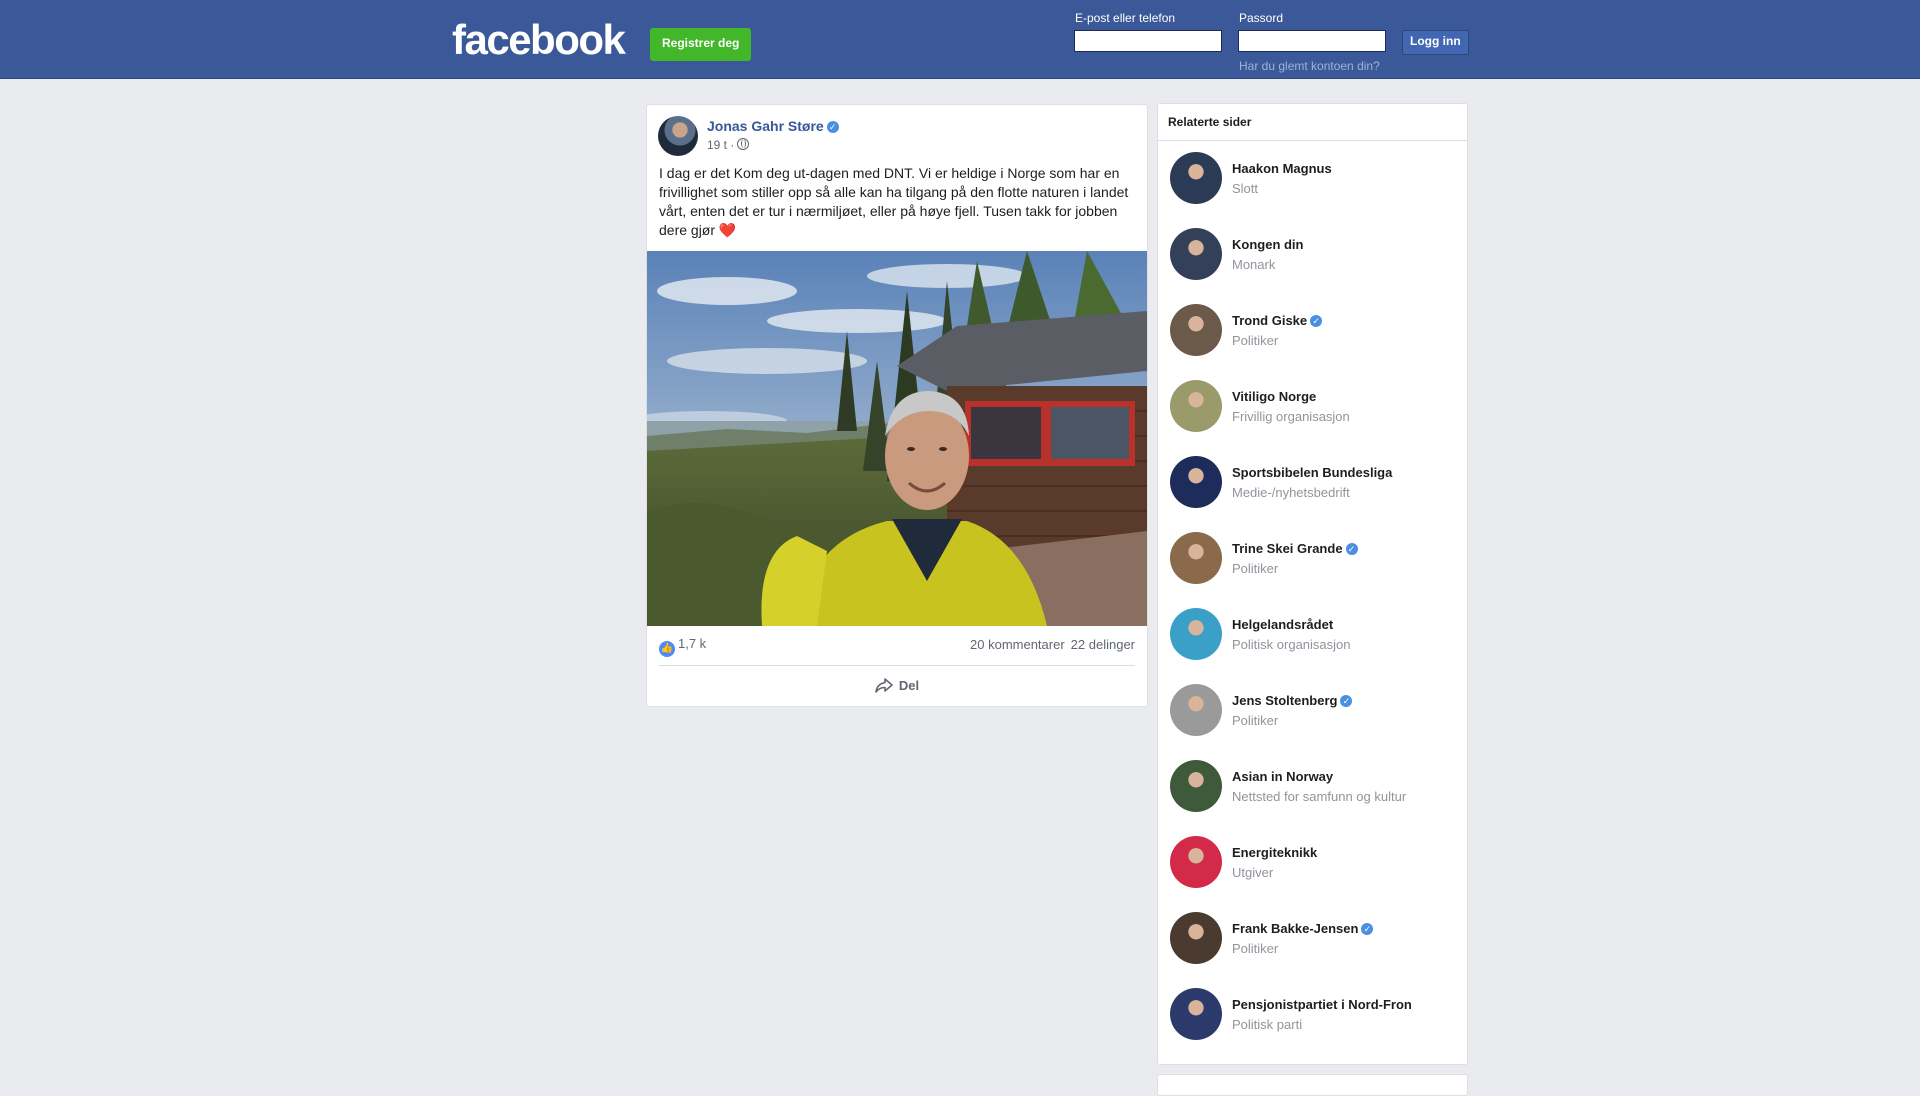  What do you see at coordinates (1287, 548) in the screenshot?
I see `related-page-name-text: Trine Skei Grande` at bounding box center [1287, 548].